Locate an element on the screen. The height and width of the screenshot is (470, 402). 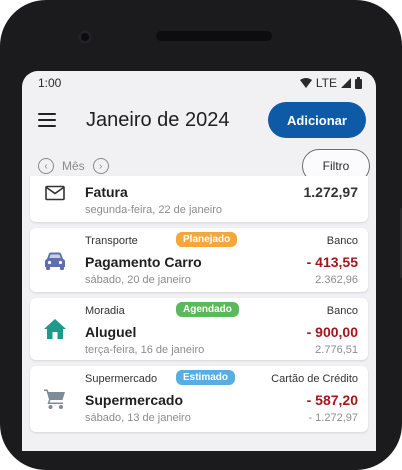
add-button: Adicionar is located at coordinates (317, 120).